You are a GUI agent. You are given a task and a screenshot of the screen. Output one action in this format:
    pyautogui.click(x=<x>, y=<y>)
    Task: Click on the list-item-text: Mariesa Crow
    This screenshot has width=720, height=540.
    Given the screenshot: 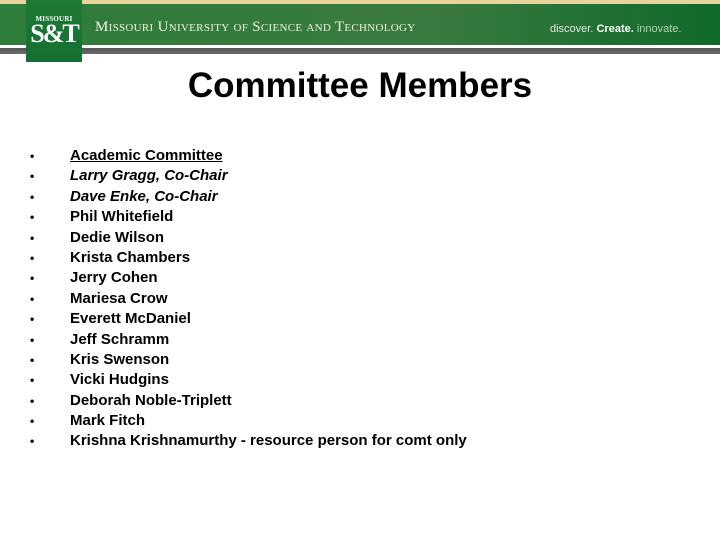 What is the action you would take?
    pyautogui.click(x=119, y=298)
    